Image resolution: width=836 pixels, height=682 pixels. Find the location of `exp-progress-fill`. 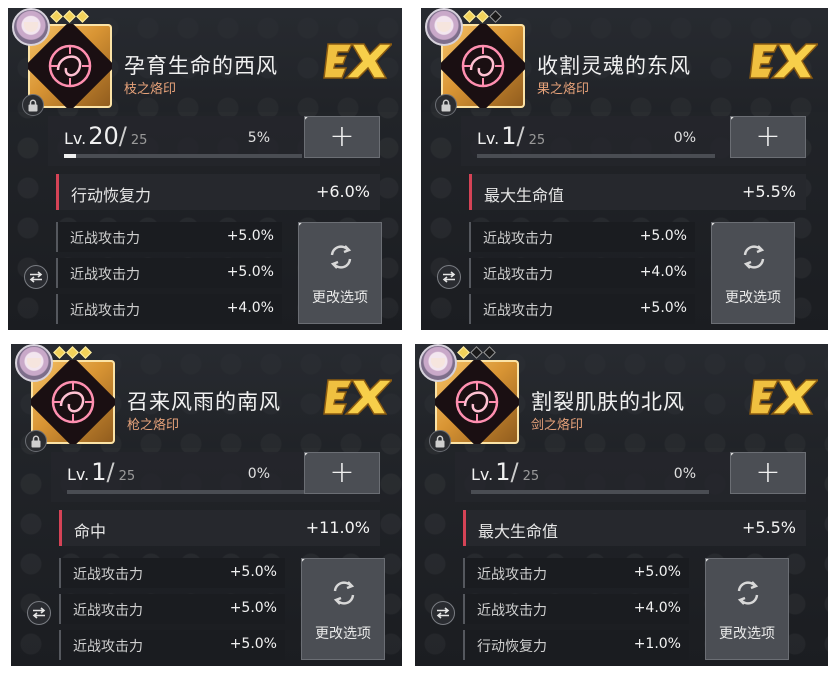

exp-progress-fill is located at coordinates (70, 156).